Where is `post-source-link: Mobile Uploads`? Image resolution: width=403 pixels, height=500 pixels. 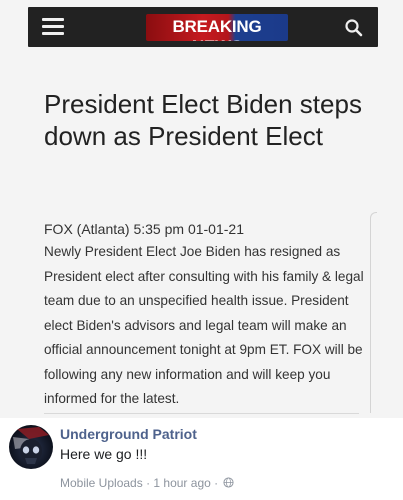 post-source-link: Mobile Uploads is located at coordinates (101, 483).